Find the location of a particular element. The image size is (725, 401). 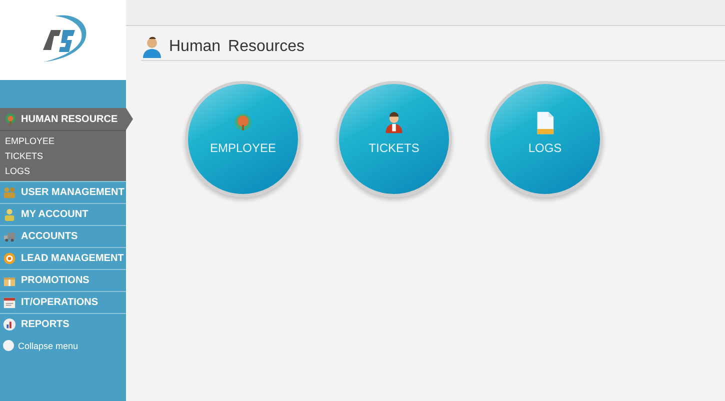

support-agent-icon is located at coordinates (394, 123).